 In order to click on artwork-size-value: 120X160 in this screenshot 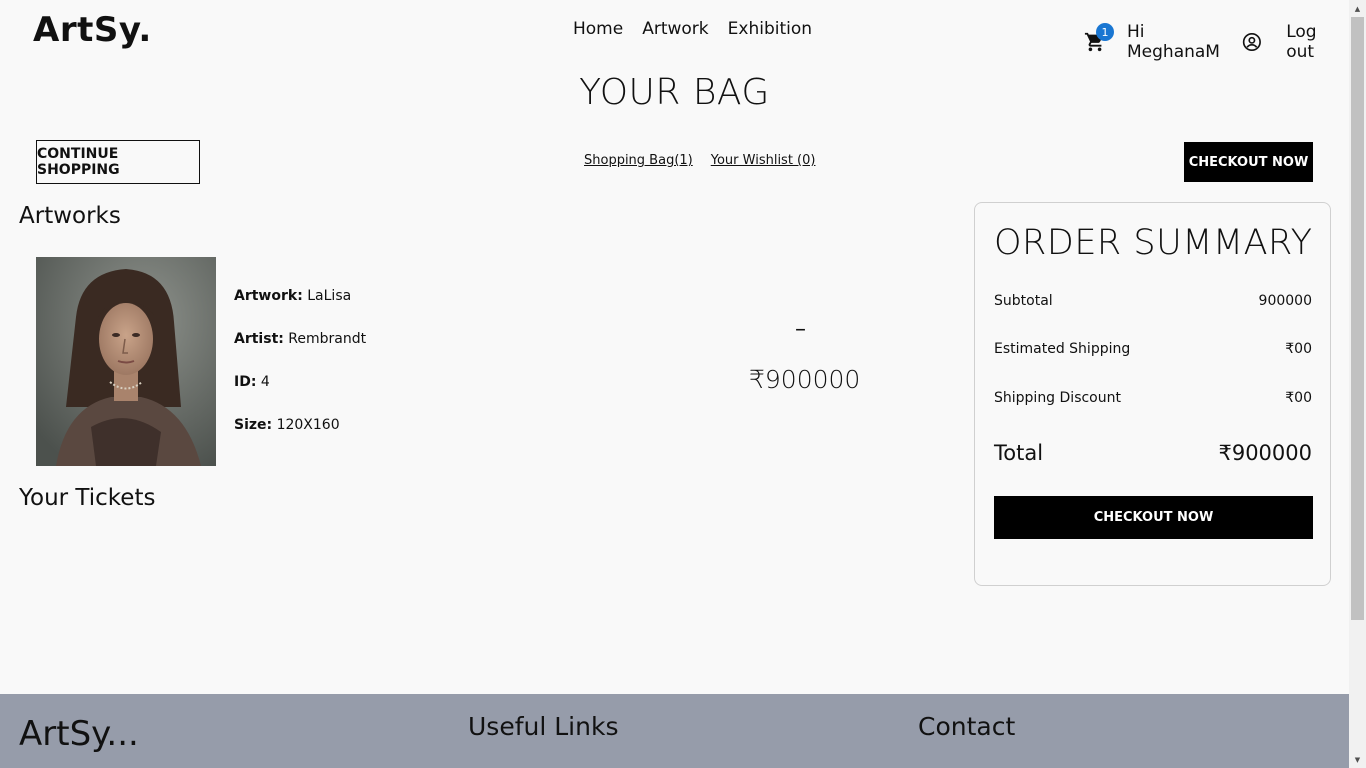, I will do `click(306, 425)`.